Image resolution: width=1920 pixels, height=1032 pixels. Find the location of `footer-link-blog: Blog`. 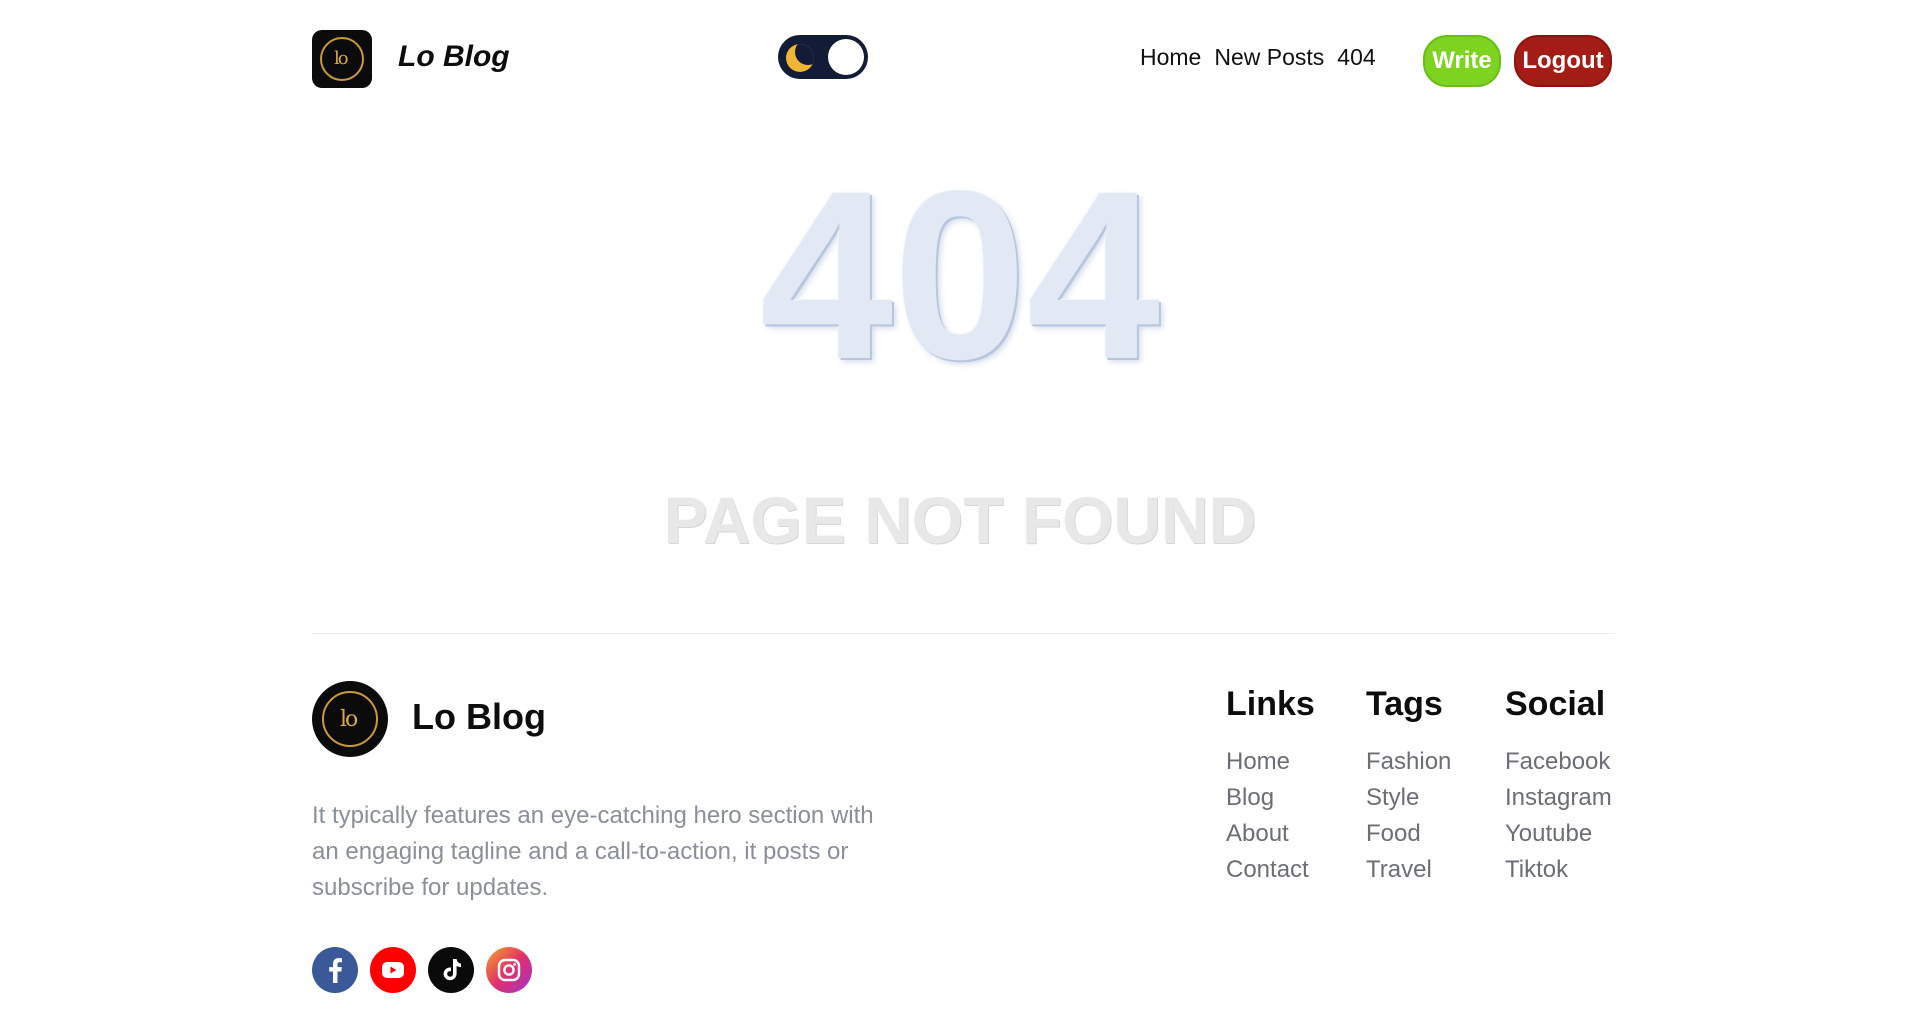

footer-link-blog: Blog is located at coordinates (1270, 798).